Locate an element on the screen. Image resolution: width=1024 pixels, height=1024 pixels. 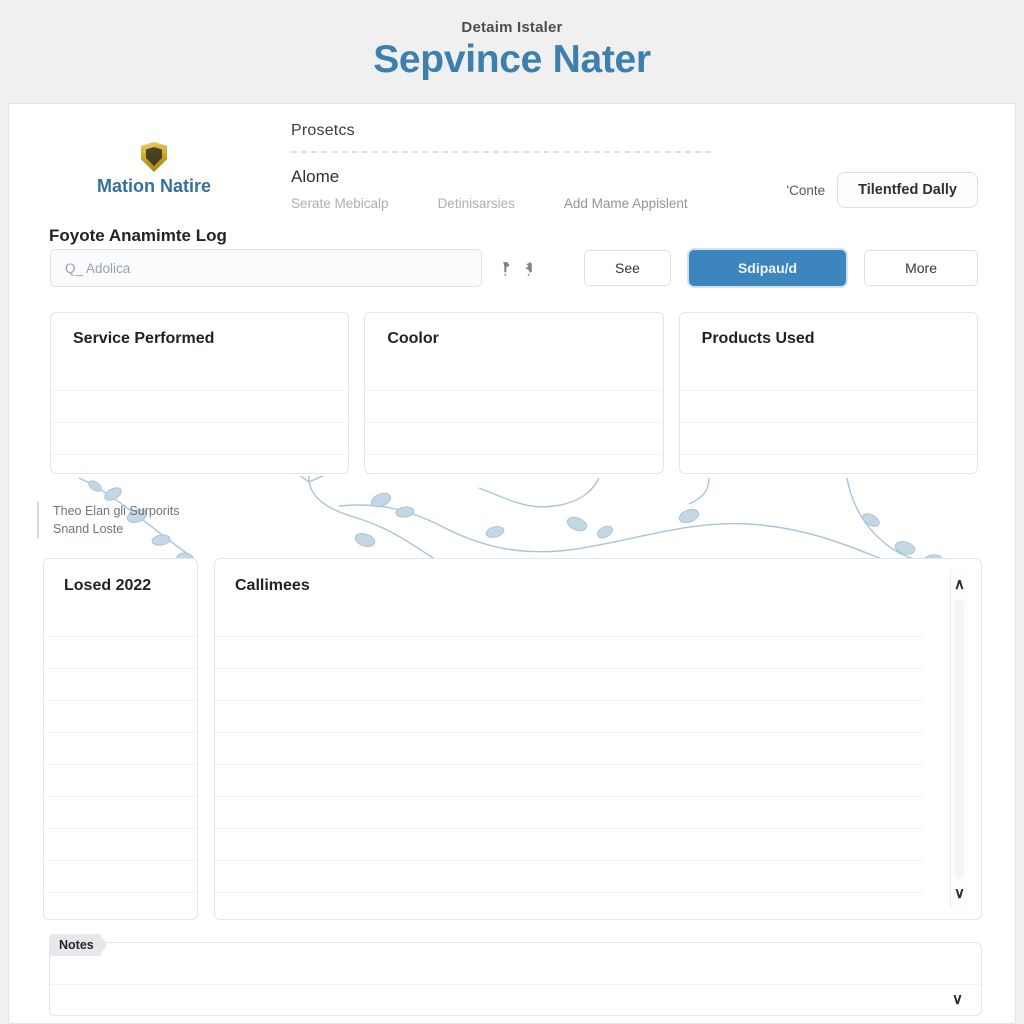
gold-shield-icon is located at coordinates (154, 157).